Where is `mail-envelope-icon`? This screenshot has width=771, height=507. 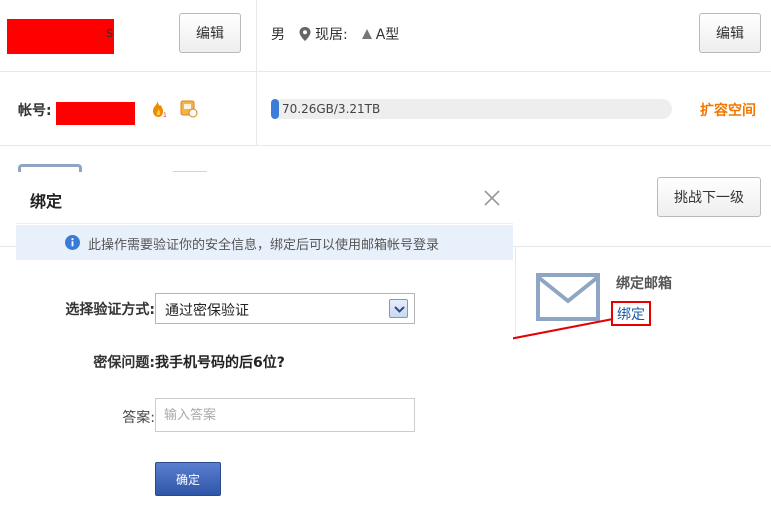 mail-envelope-icon is located at coordinates (568, 297).